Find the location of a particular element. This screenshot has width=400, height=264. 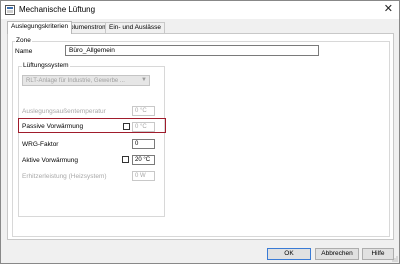

erhitzerleistung-field: 0 W is located at coordinates (143, 176).